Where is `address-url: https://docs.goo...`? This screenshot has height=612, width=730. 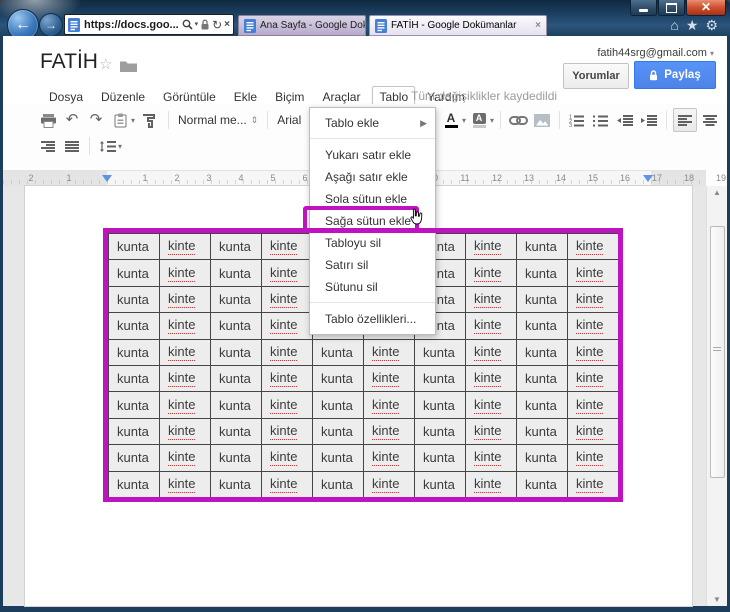 address-url: https://docs.goo... is located at coordinates (132, 25).